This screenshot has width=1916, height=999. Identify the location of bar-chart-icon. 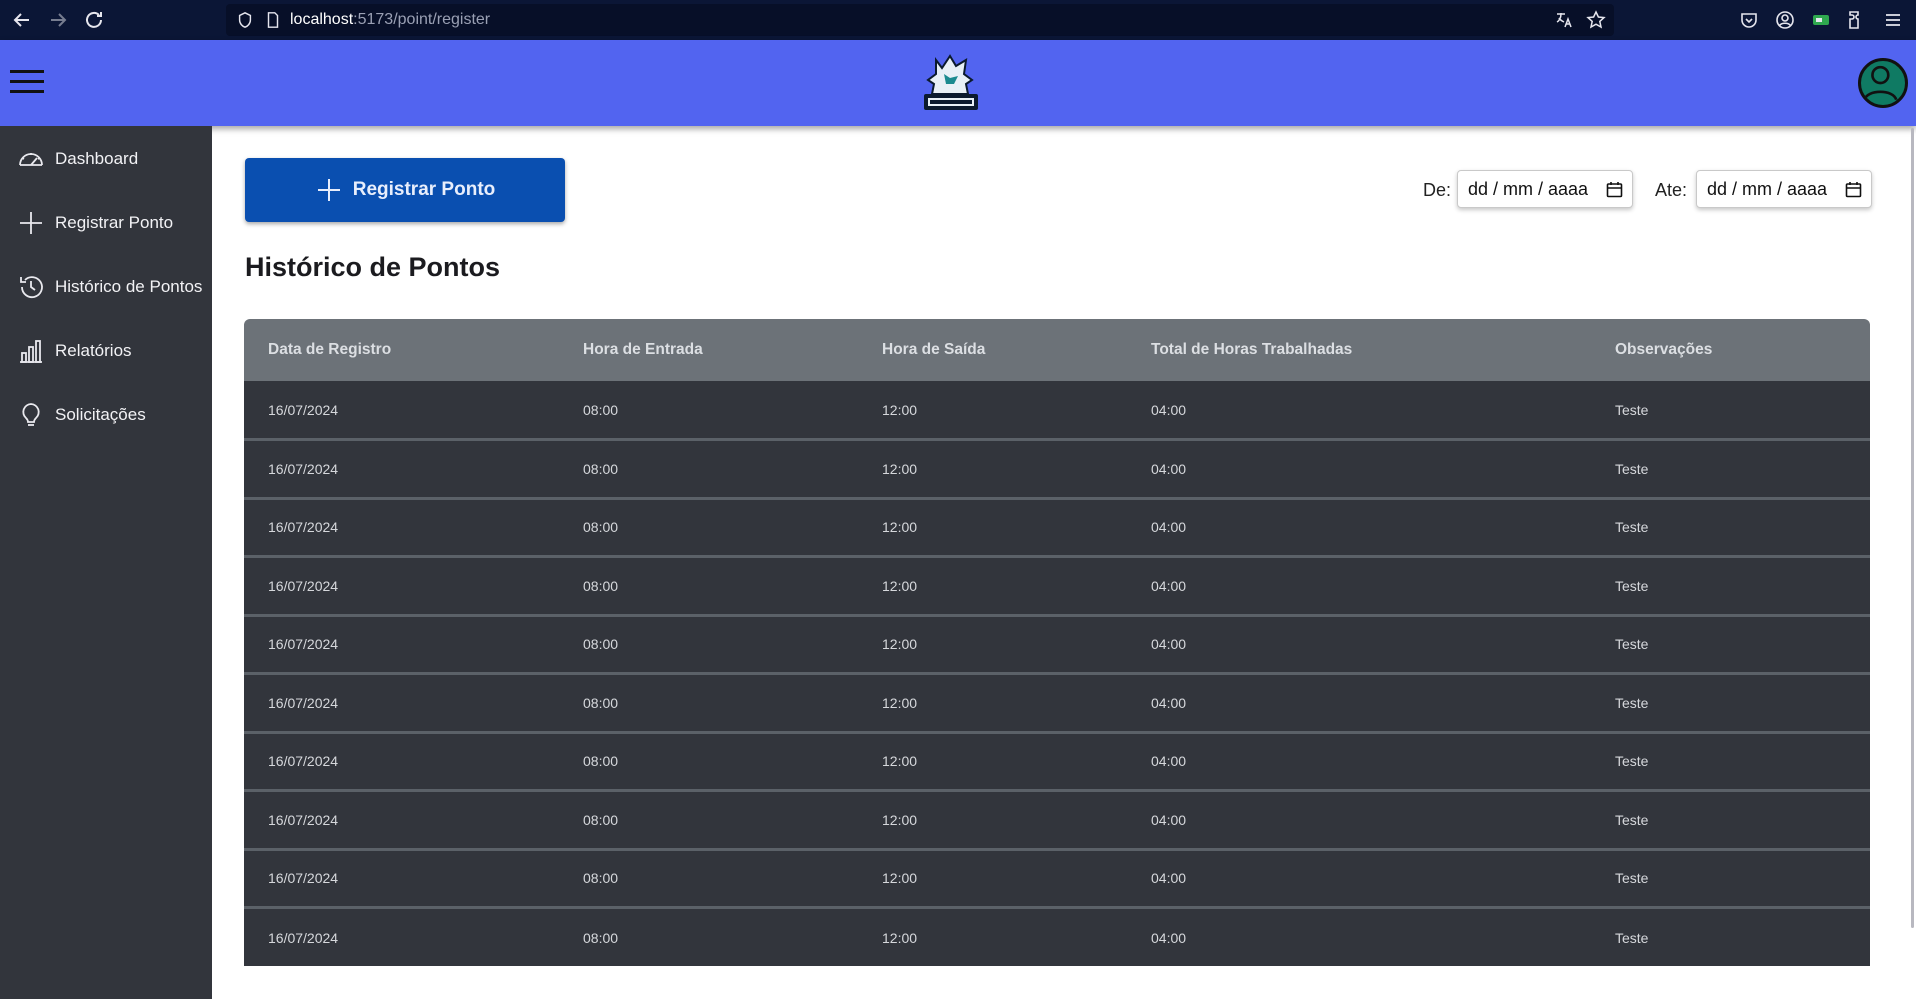
(31, 351).